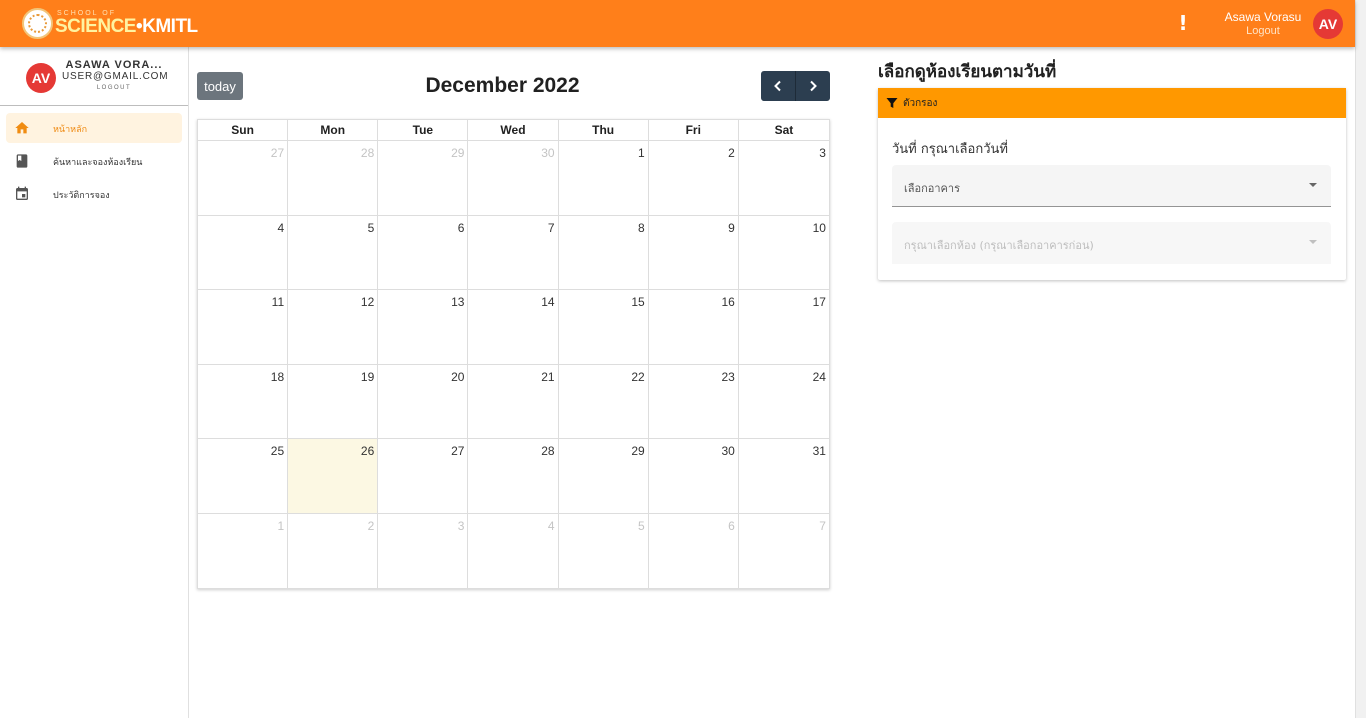 This screenshot has height=718, width=1366. Describe the element at coordinates (1183, 23) in the screenshot. I see `notification-alert-icon: !` at that location.